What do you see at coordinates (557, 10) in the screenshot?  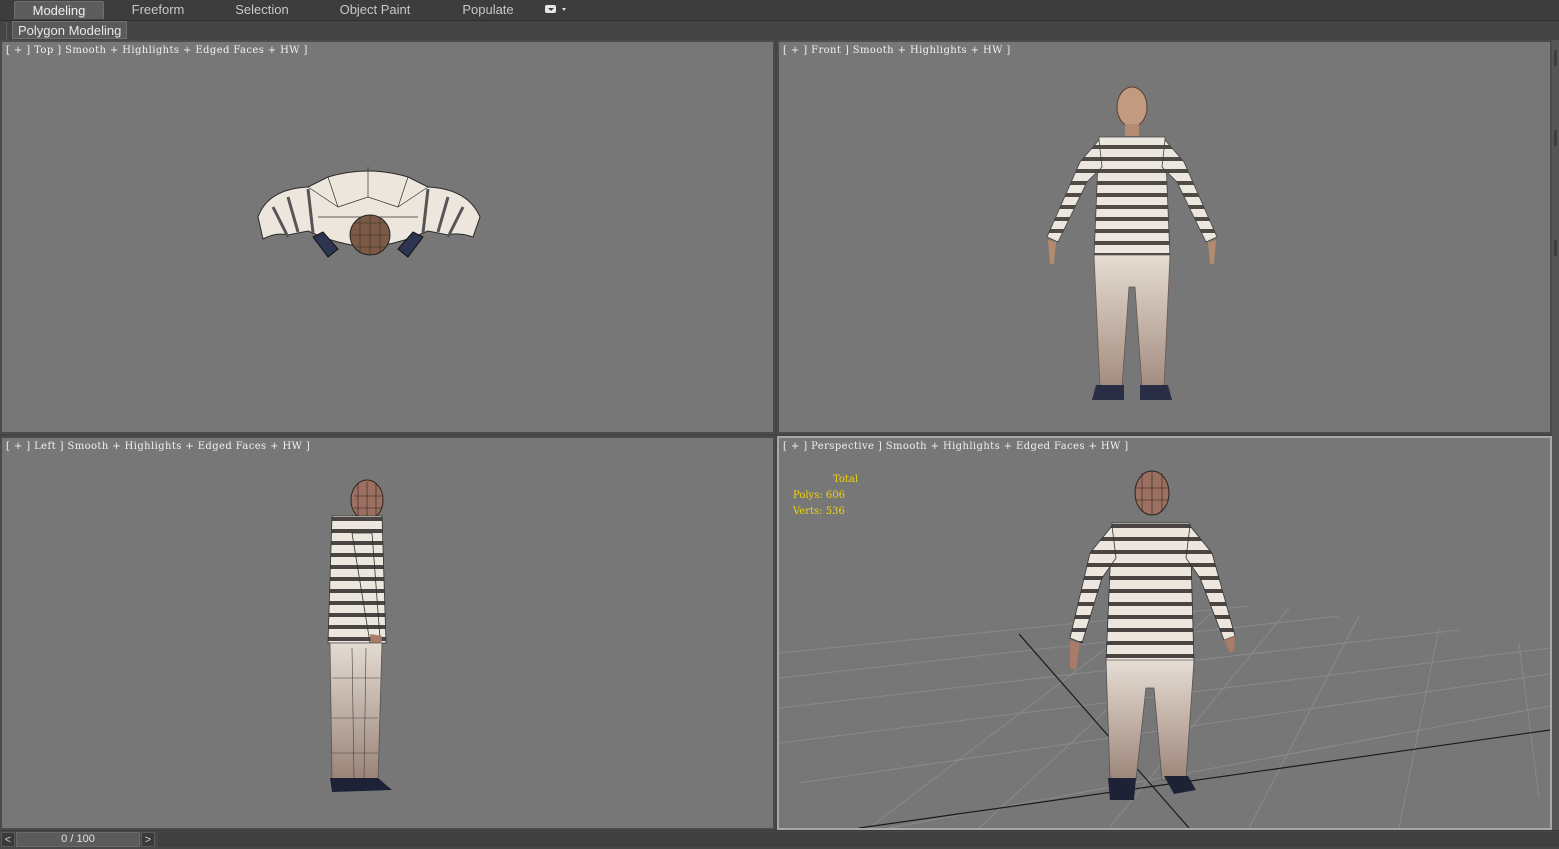 I see `ribbon-options-button` at bounding box center [557, 10].